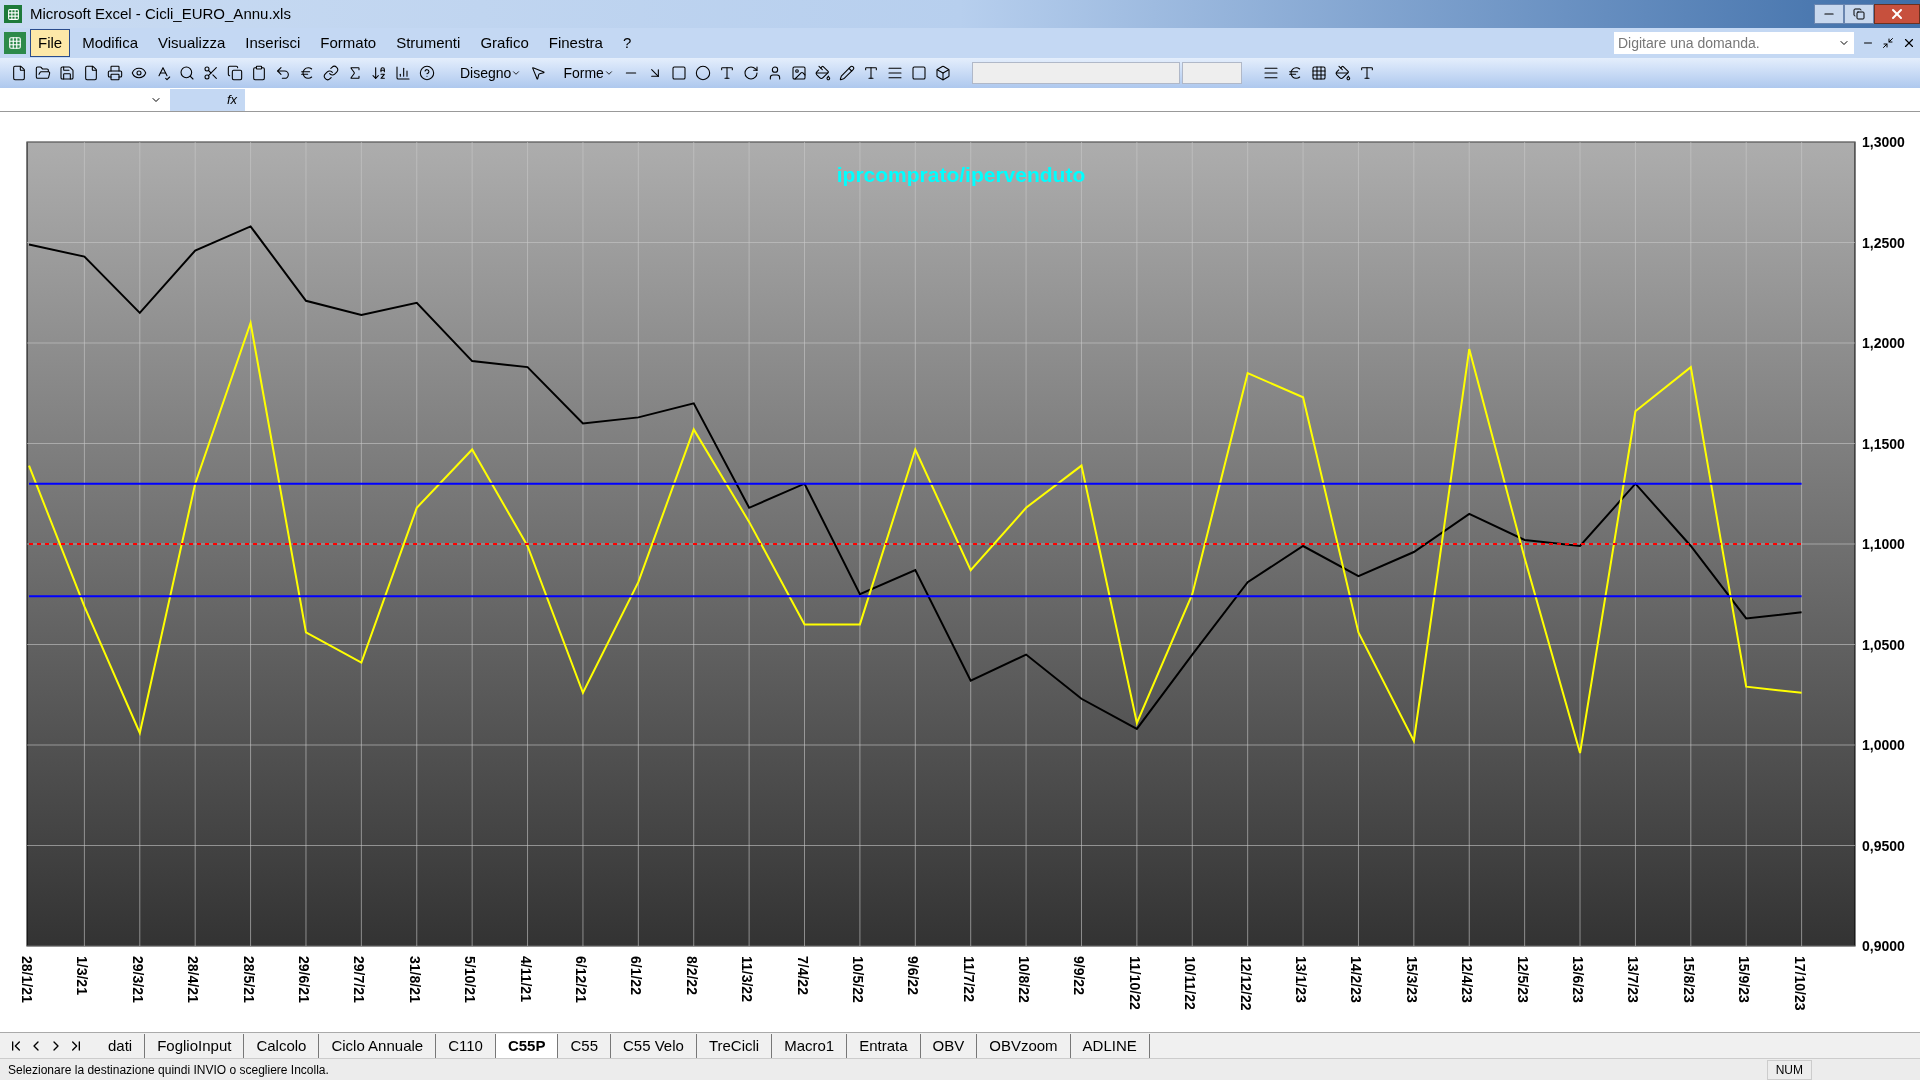 This screenshot has height=1080, width=1920. What do you see at coordinates (1883, 343) in the screenshot?
I see `axis-label: 1,2000` at bounding box center [1883, 343].